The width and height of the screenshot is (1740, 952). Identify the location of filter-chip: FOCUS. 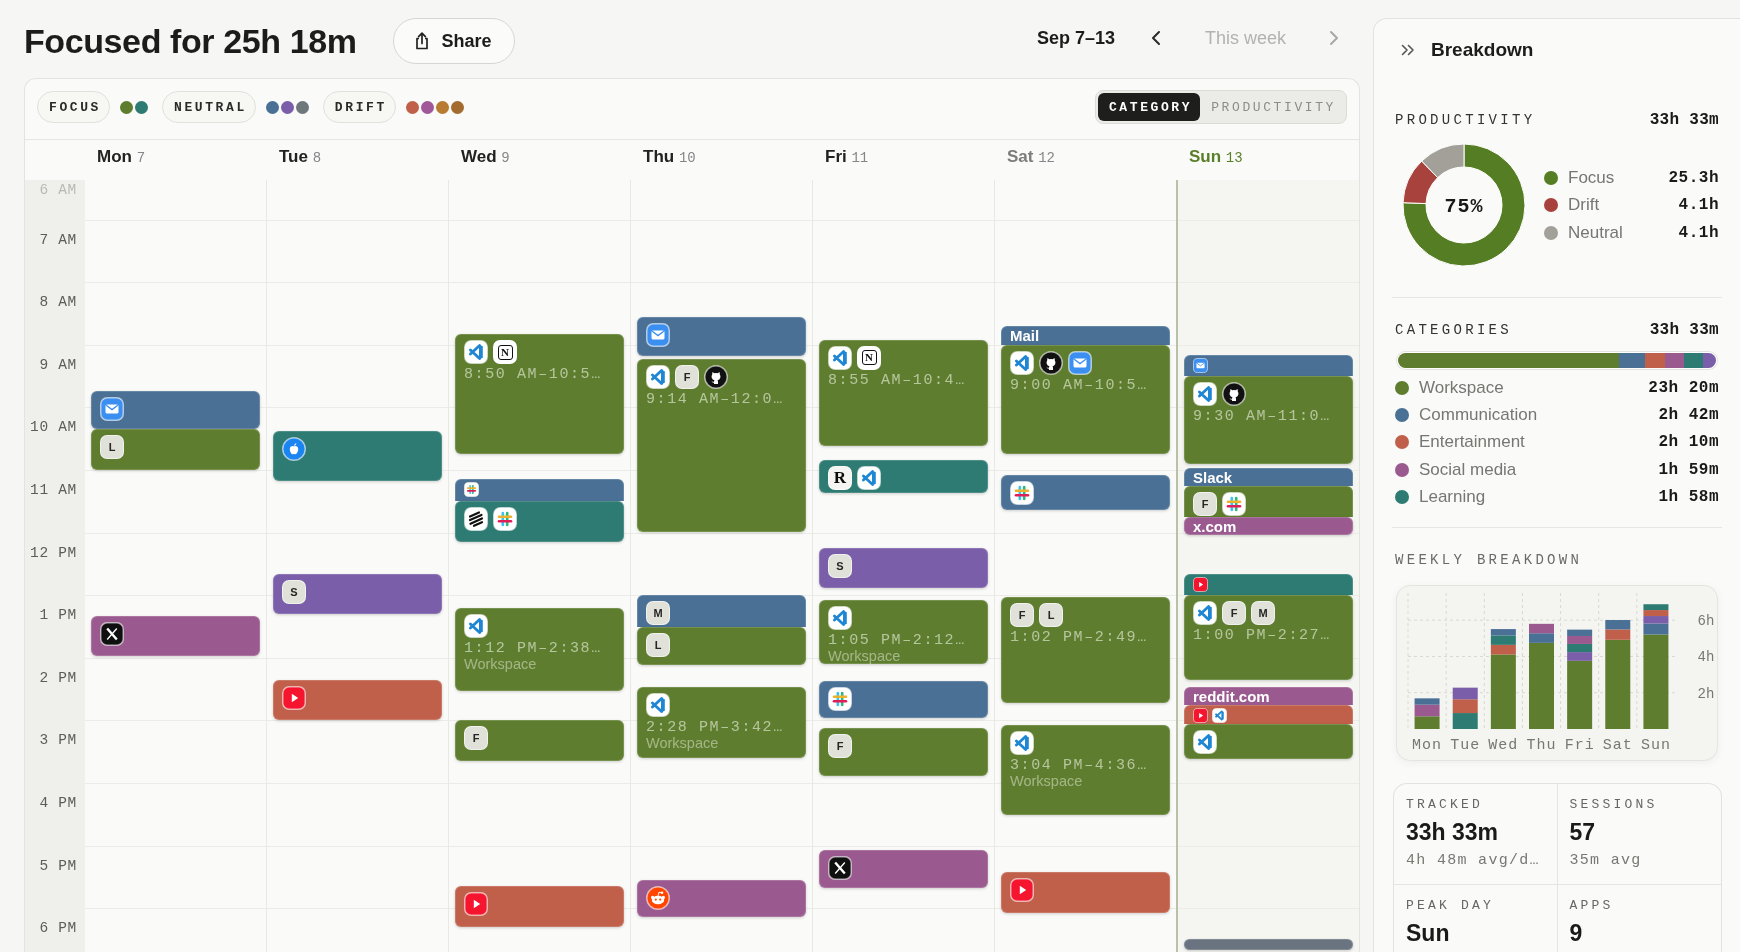
(73, 107).